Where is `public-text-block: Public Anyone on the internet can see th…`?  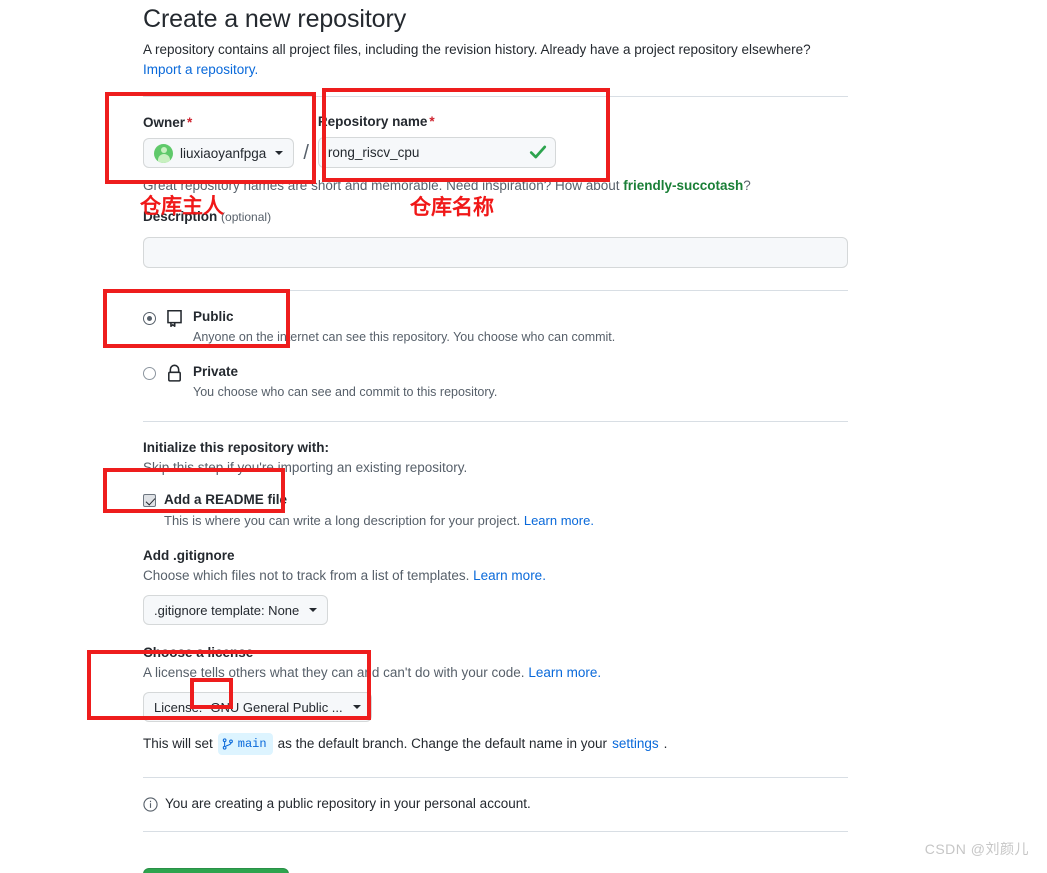 public-text-block: Public Anyone on the internet can see th… is located at coordinates (404, 327).